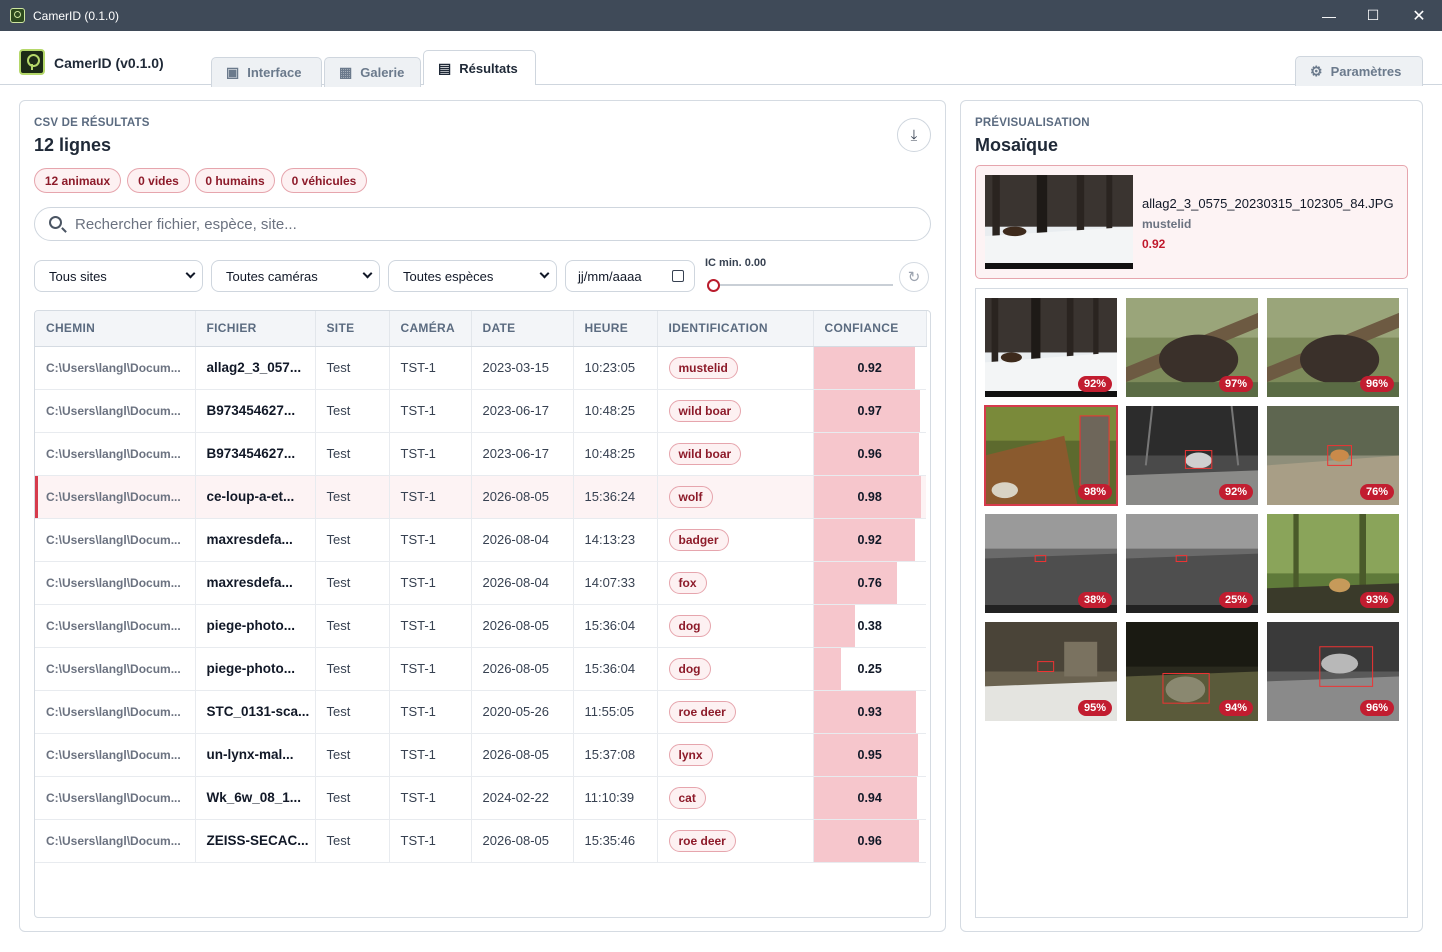 Image resolution: width=1442 pixels, height=952 pixels. What do you see at coordinates (689, 625) in the screenshot?
I see `species-badge: dog` at bounding box center [689, 625].